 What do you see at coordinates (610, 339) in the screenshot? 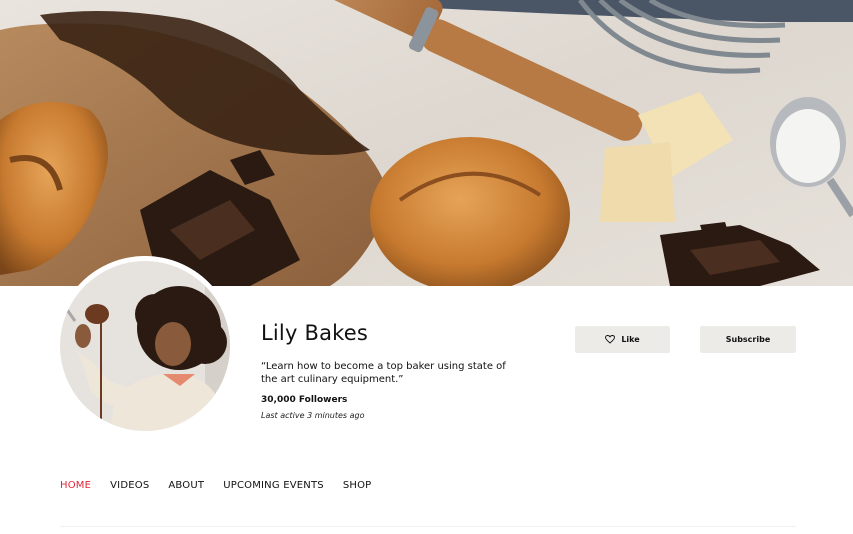
I see `heart-icon` at bounding box center [610, 339].